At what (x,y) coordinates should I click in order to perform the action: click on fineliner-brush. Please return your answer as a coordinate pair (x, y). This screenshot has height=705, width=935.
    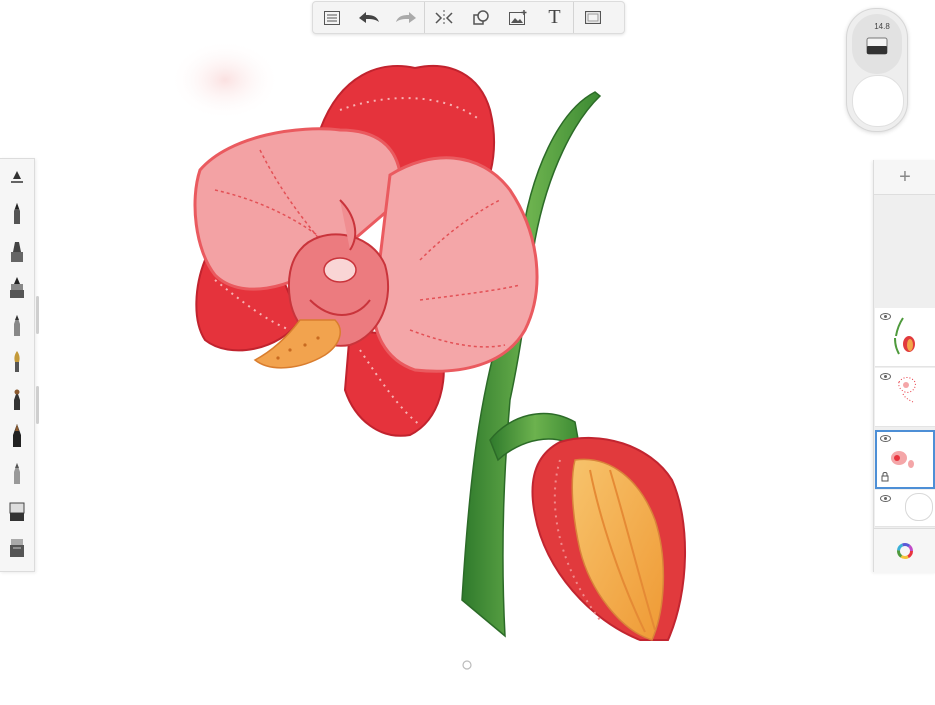
    Looking at the image, I should click on (17, 288).